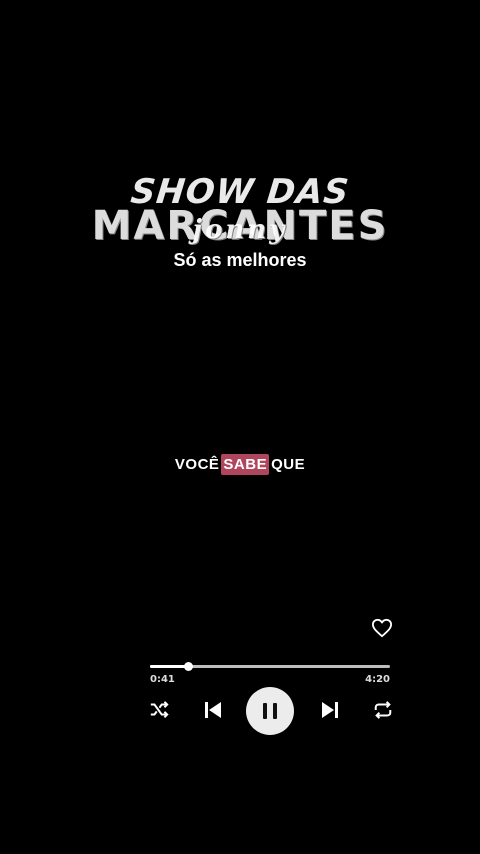  What do you see at coordinates (240, 260) in the screenshot?
I see `subtitle: Só as melhores` at bounding box center [240, 260].